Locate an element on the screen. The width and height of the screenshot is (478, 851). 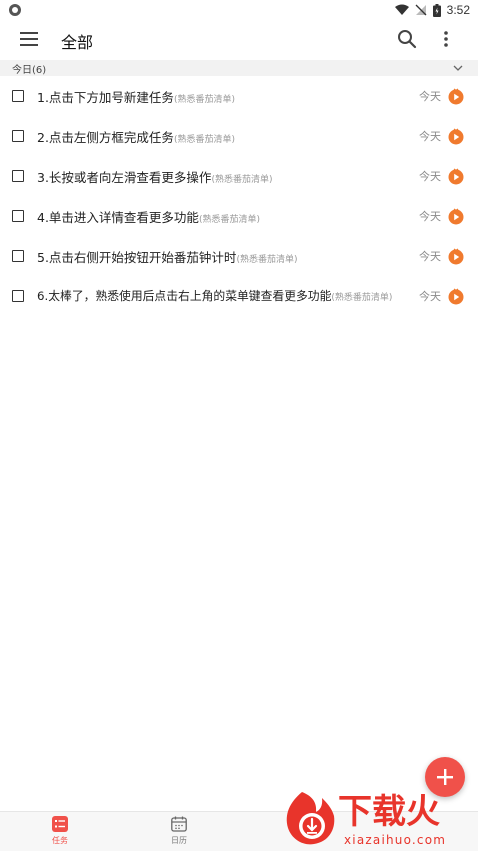
task-title-text: 1.点击下方加号新建任务 is located at coordinates (105, 97).